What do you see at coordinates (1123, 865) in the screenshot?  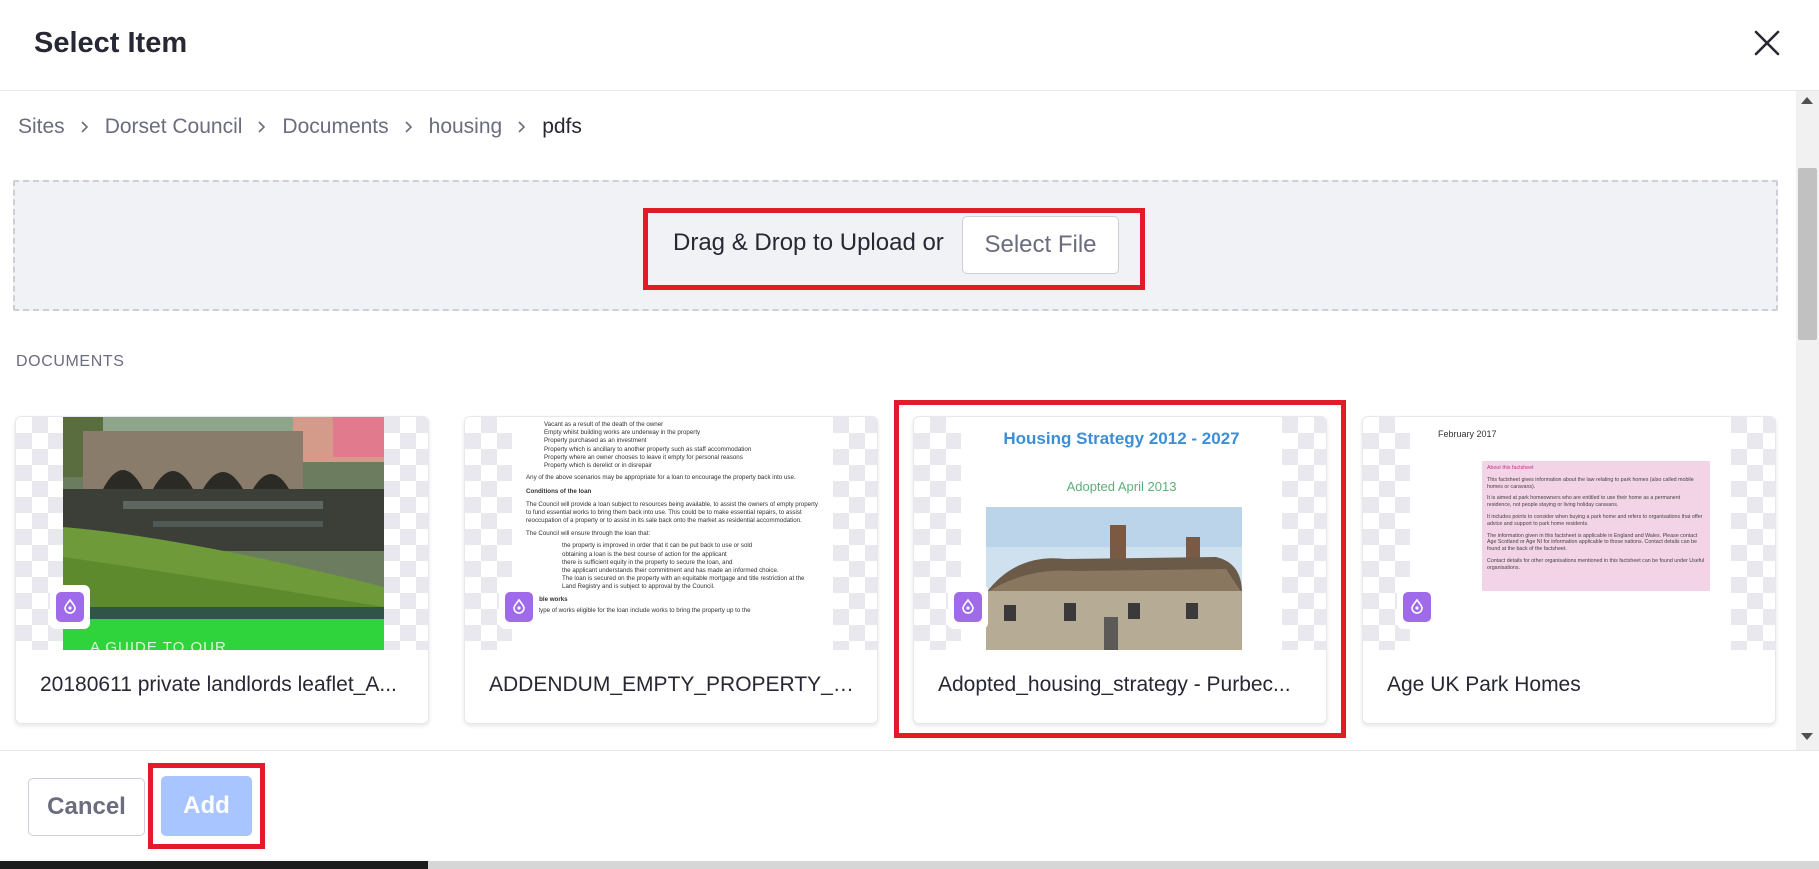 I see `horizontal-scrollbar` at bounding box center [1123, 865].